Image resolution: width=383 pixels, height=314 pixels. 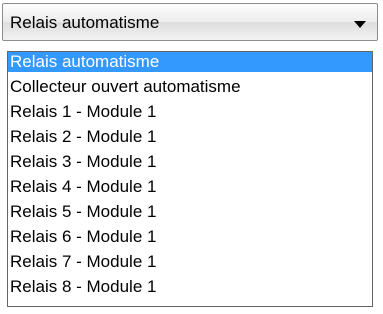 What do you see at coordinates (190, 187) in the screenshot?
I see `list-item: Relais 4 - Module 1` at bounding box center [190, 187].